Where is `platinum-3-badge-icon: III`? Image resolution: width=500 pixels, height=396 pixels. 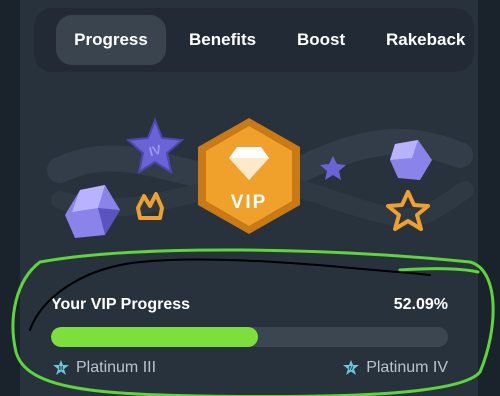 platinum-3-badge-icon: III is located at coordinates (61, 367).